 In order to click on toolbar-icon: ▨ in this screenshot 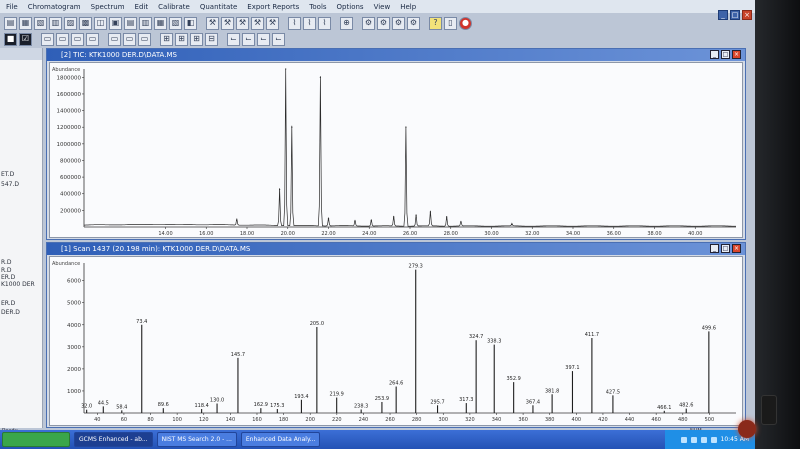, I will do `click(70, 23)`.